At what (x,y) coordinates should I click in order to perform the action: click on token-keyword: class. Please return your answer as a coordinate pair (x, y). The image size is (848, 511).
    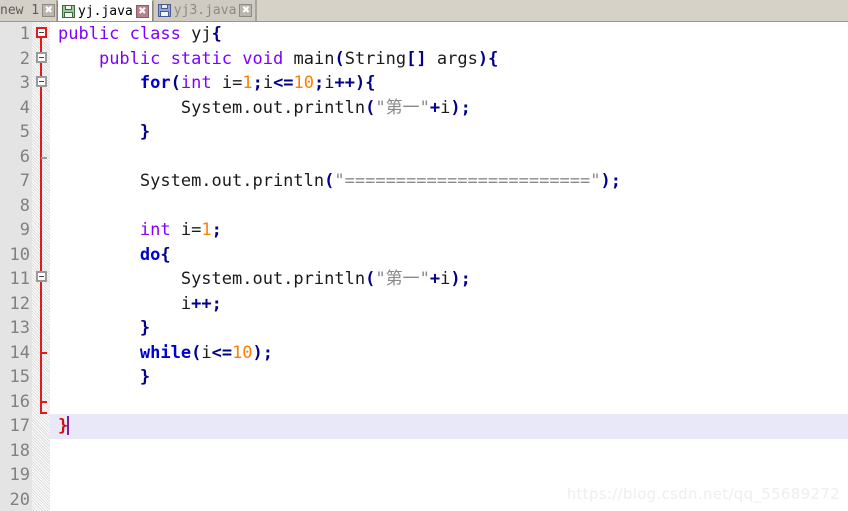
    Looking at the image, I should click on (155, 34).